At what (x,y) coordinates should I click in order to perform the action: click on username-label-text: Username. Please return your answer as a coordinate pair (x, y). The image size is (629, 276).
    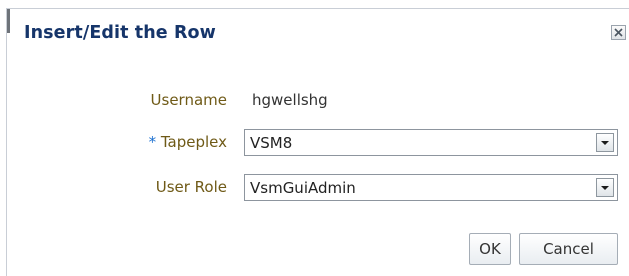
    Looking at the image, I should click on (188, 100).